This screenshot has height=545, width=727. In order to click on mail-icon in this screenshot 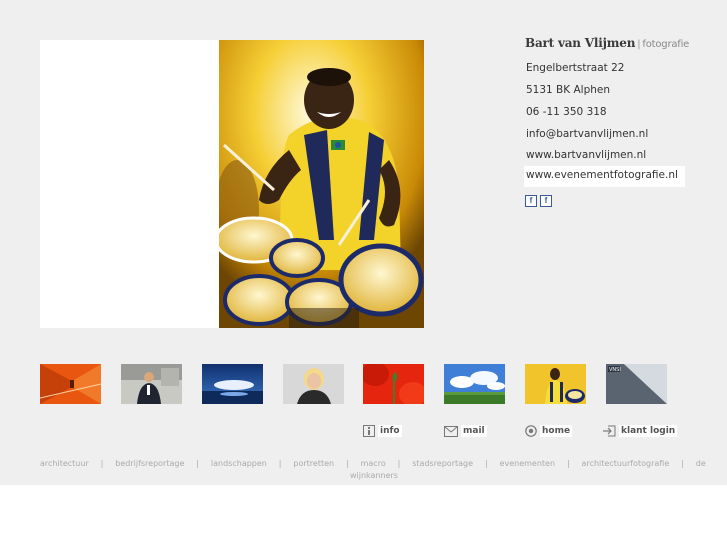, I will do `click(451, 431)`.